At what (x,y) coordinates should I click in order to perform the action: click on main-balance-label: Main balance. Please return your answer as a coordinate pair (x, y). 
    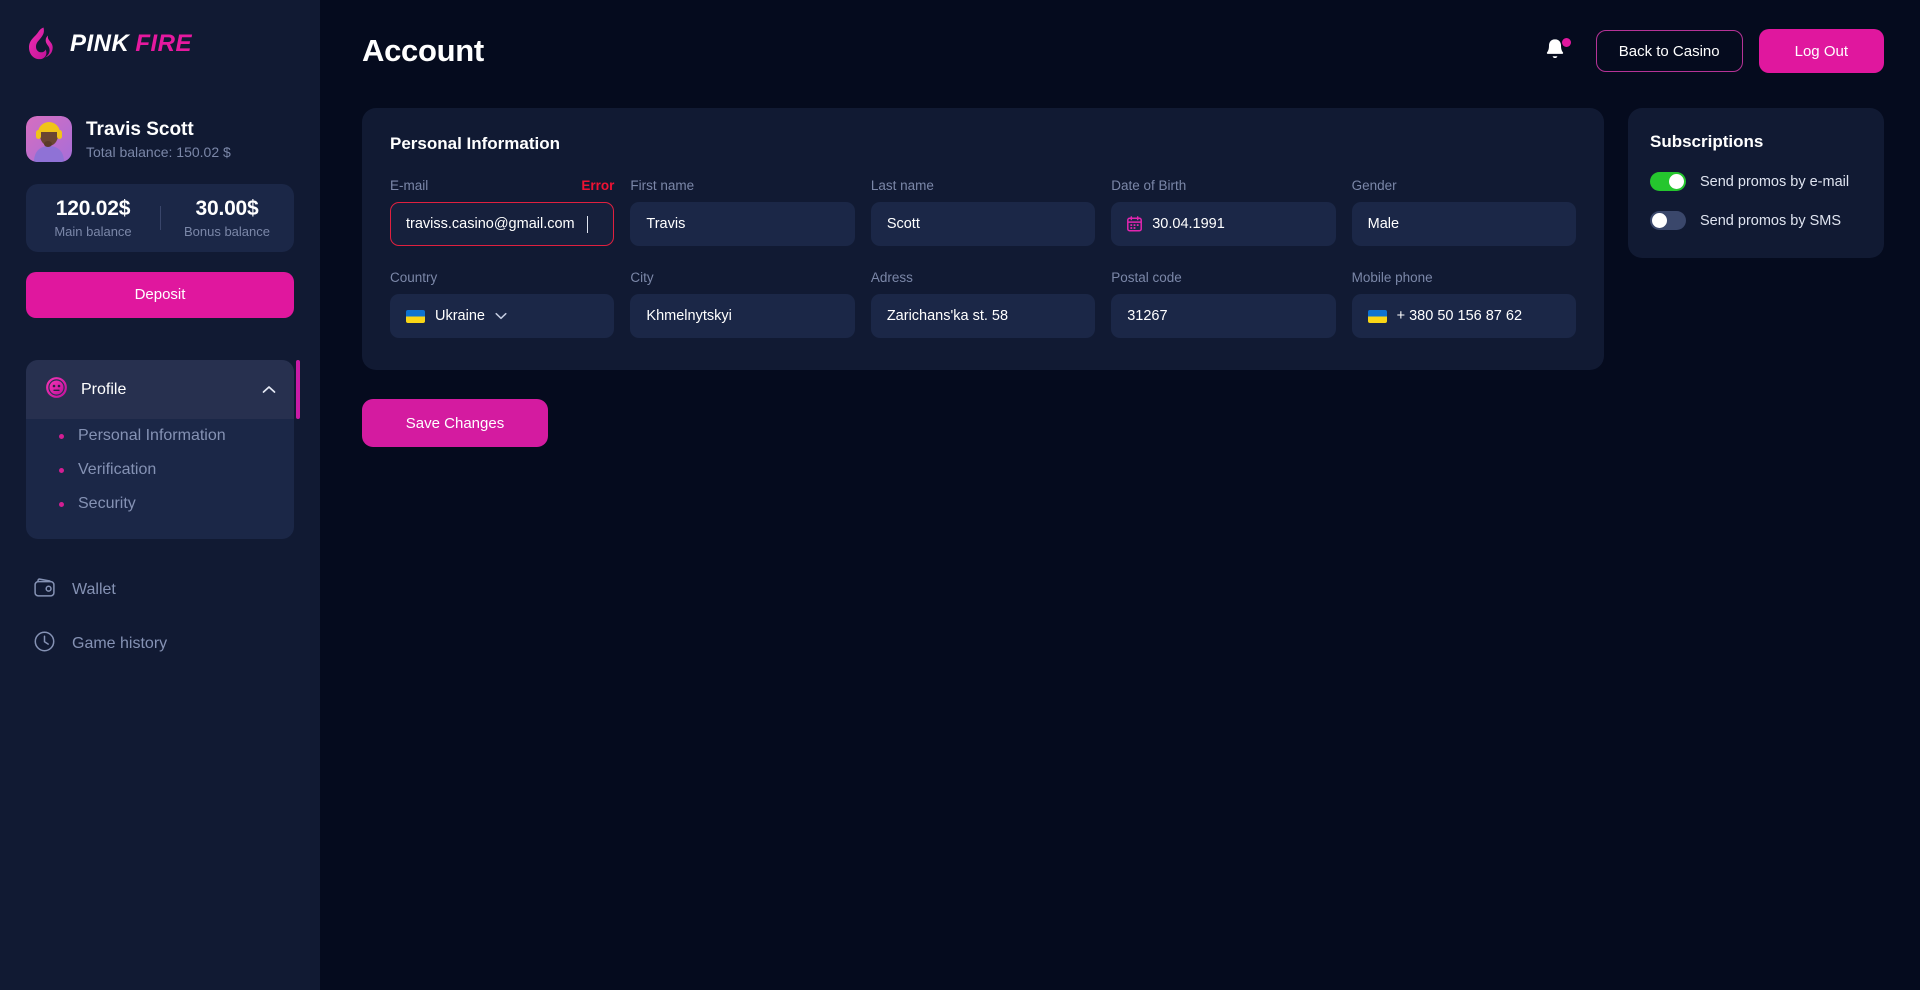
    Looking at the image, I should click on (93, 231).